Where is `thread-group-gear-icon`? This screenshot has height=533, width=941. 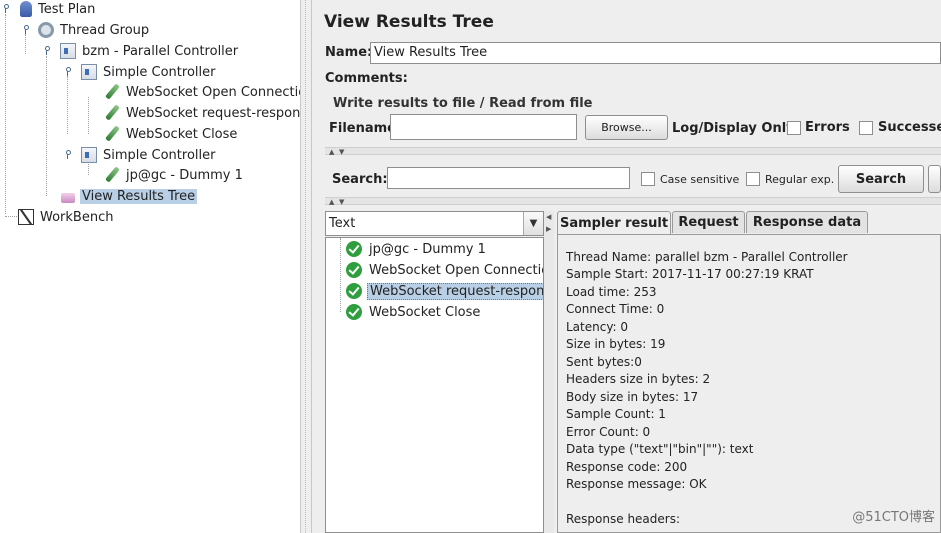 thread-group-gear-icon is located at coordinates (46, 30).